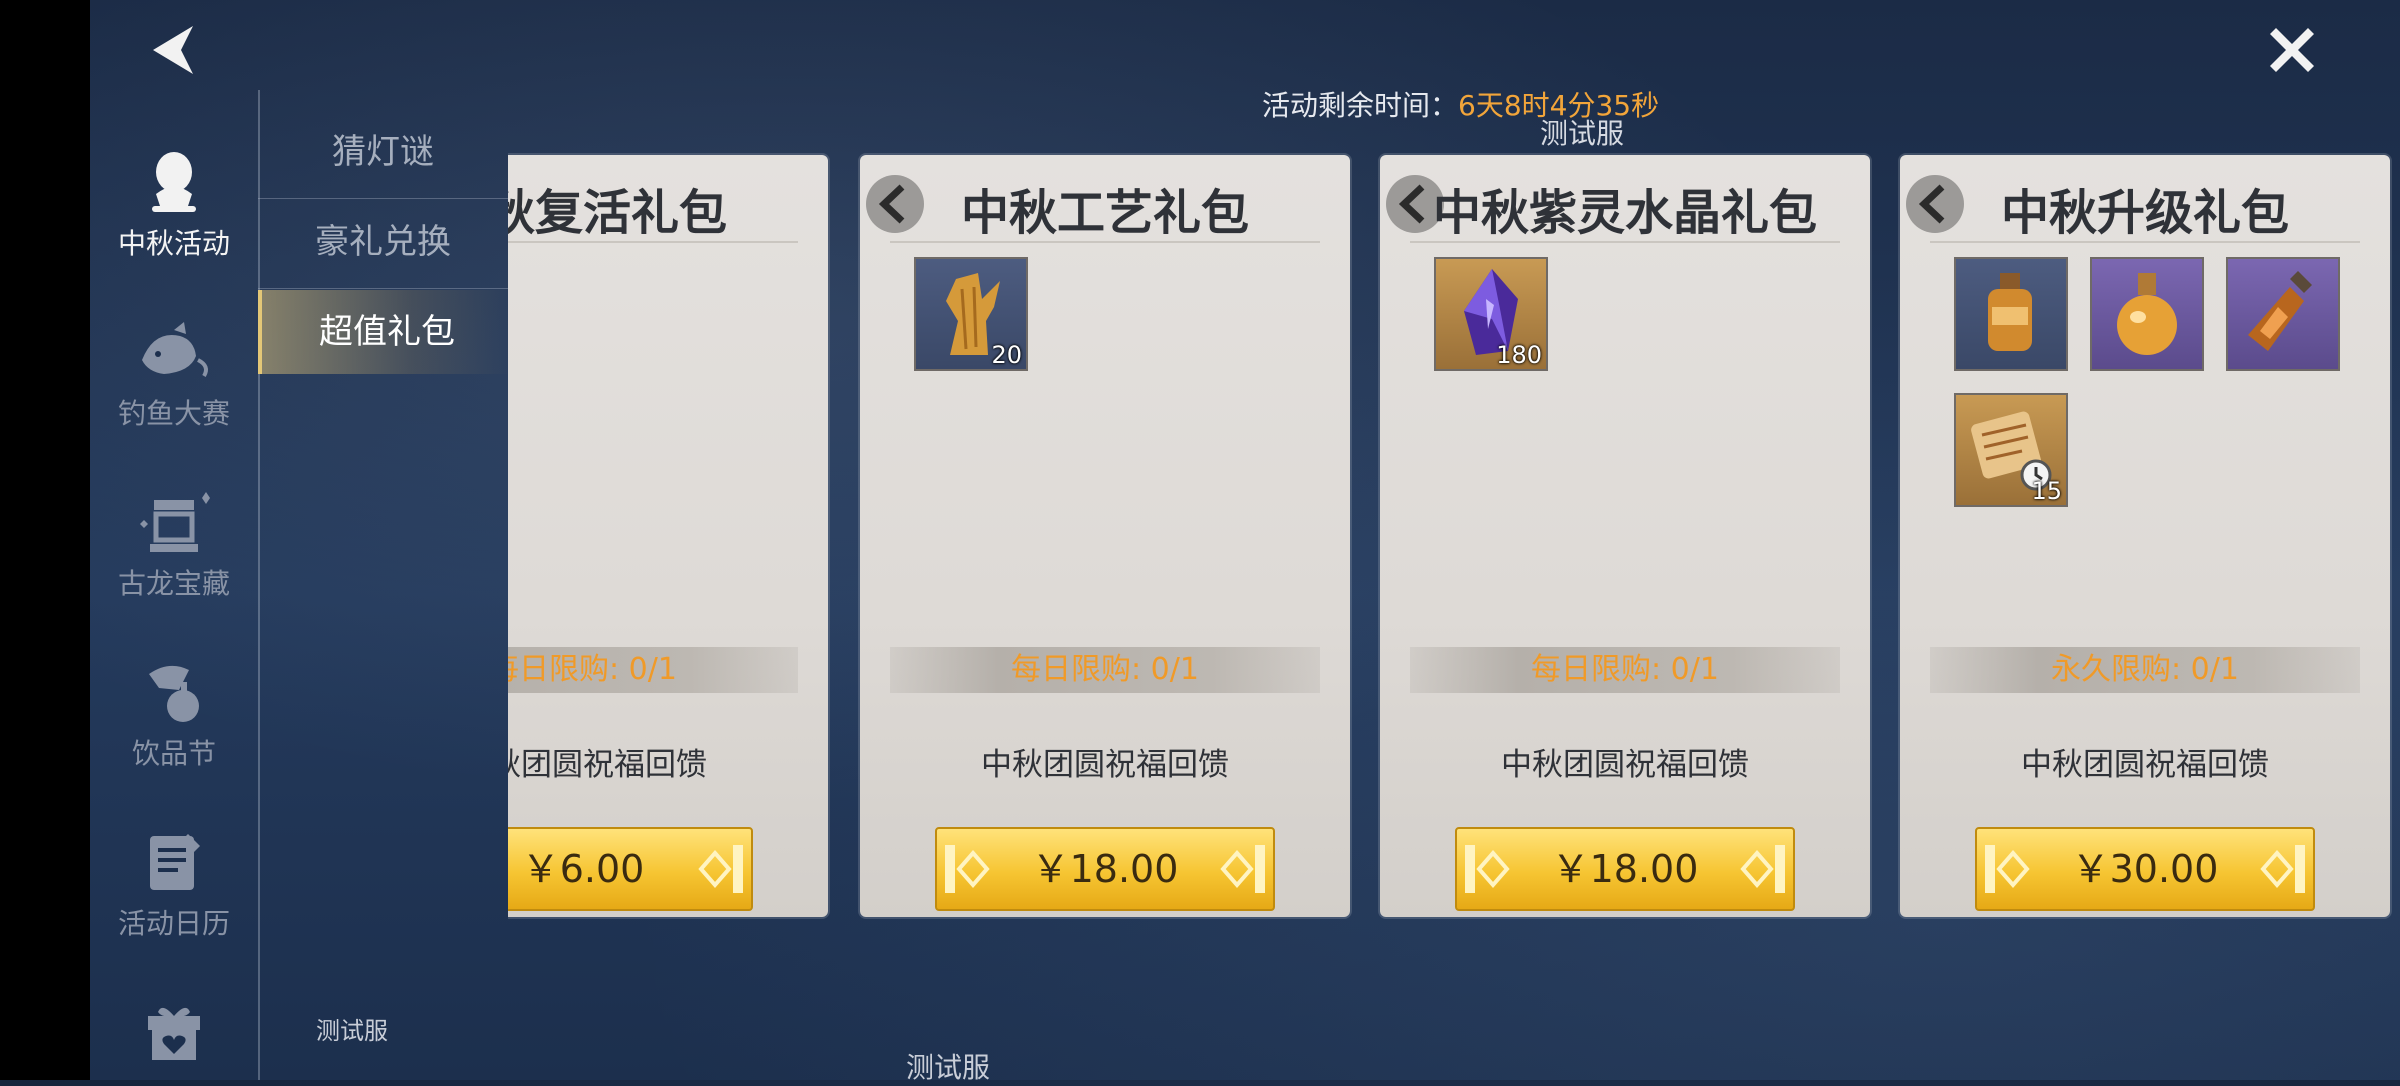  Describe the element at coordinates (2145, 536) in the screenshot. I see `pack-card-upgrade: 中秋升级礼包 15 永久限购: 0/1 中秋团圆祝福回馈 ￥30.00` at that location.